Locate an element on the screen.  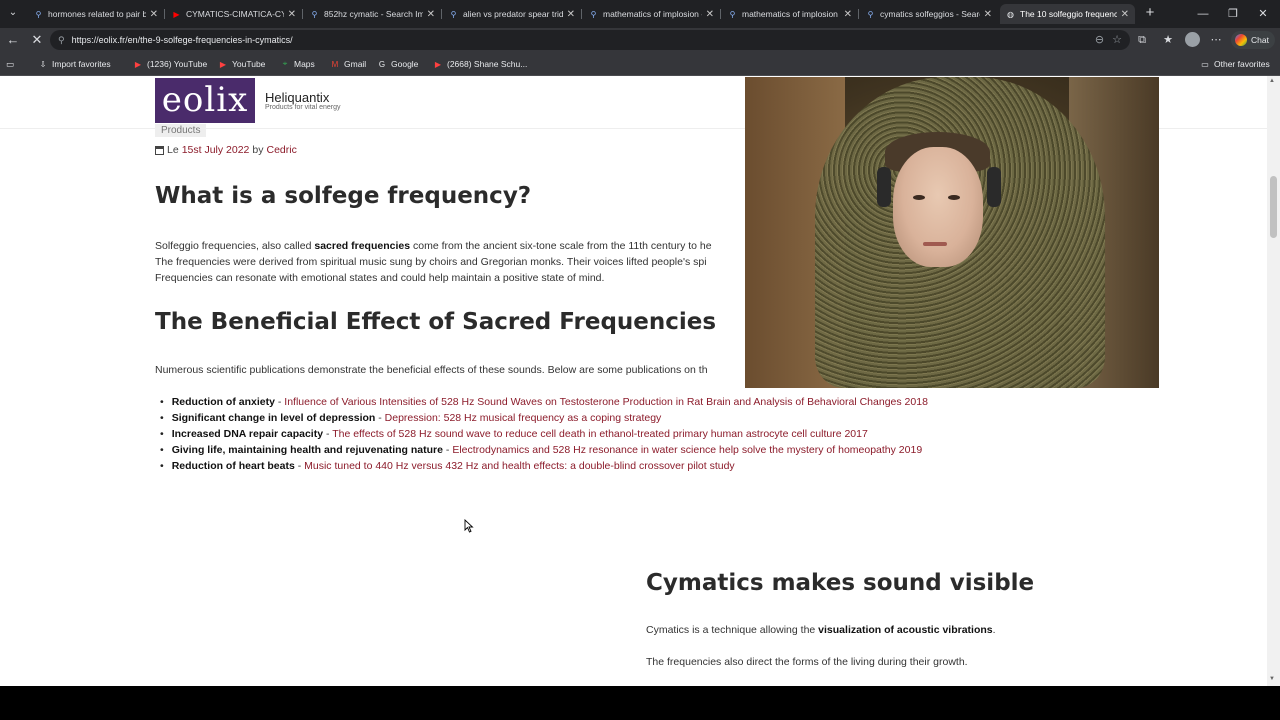
tab-title: hormones related to pair bo is located at coordinates (97, 14).